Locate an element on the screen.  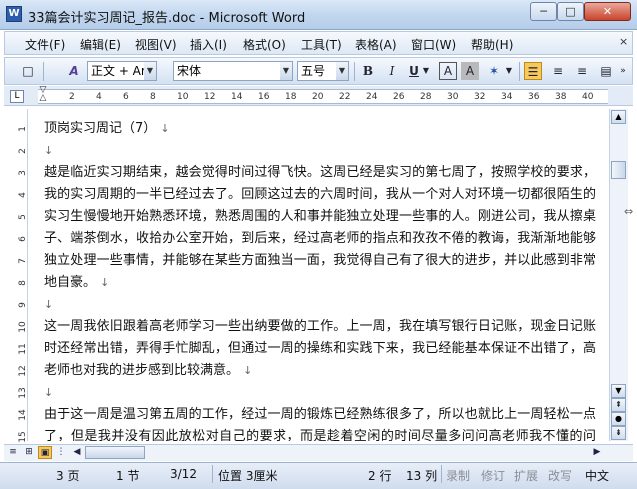
vertical-ruler-tick-label: 4 is located at coordinates (23, 195).